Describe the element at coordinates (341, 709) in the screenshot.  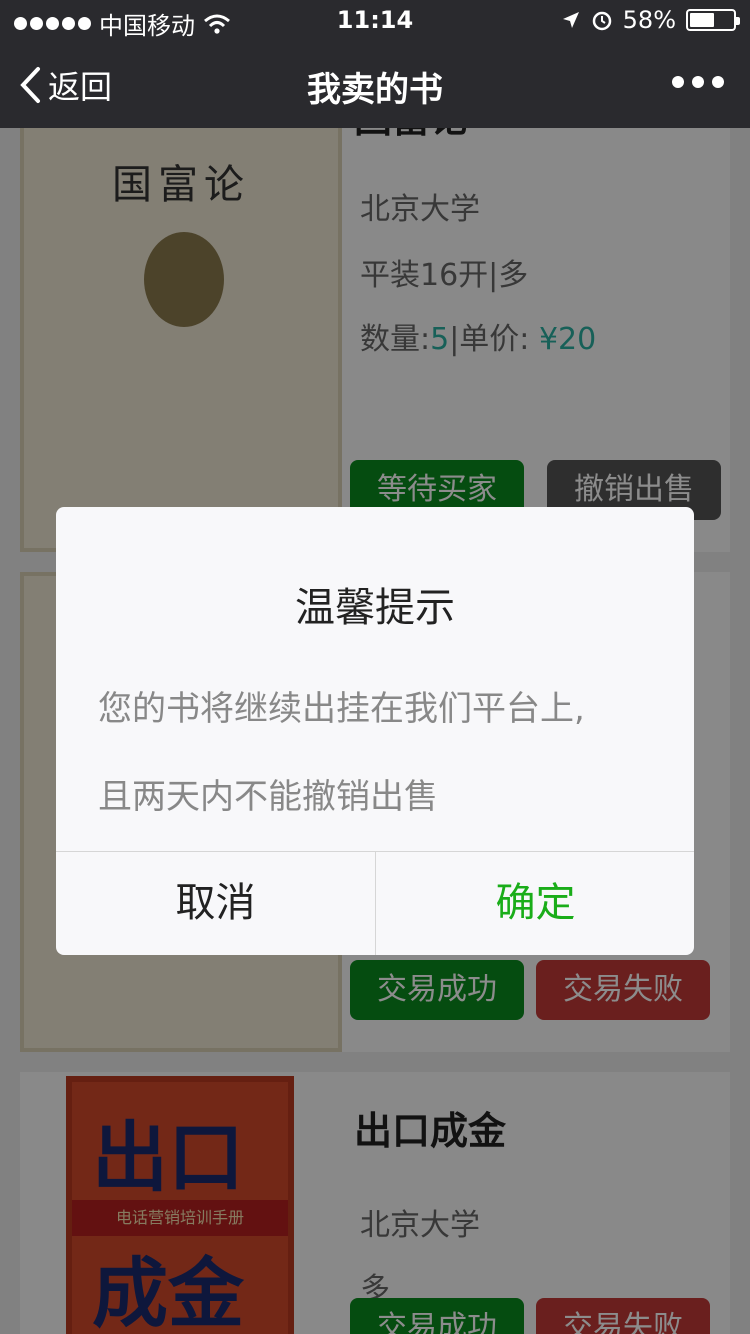
I see `dialog-message-line1: 您的书将继续出挂在我们平台上,` at that location.